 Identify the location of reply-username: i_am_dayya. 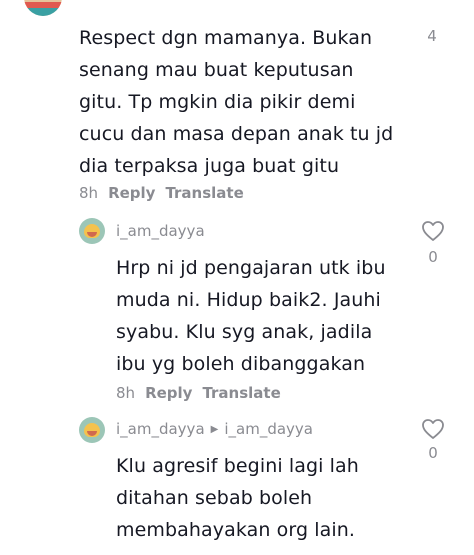
(160, 231).